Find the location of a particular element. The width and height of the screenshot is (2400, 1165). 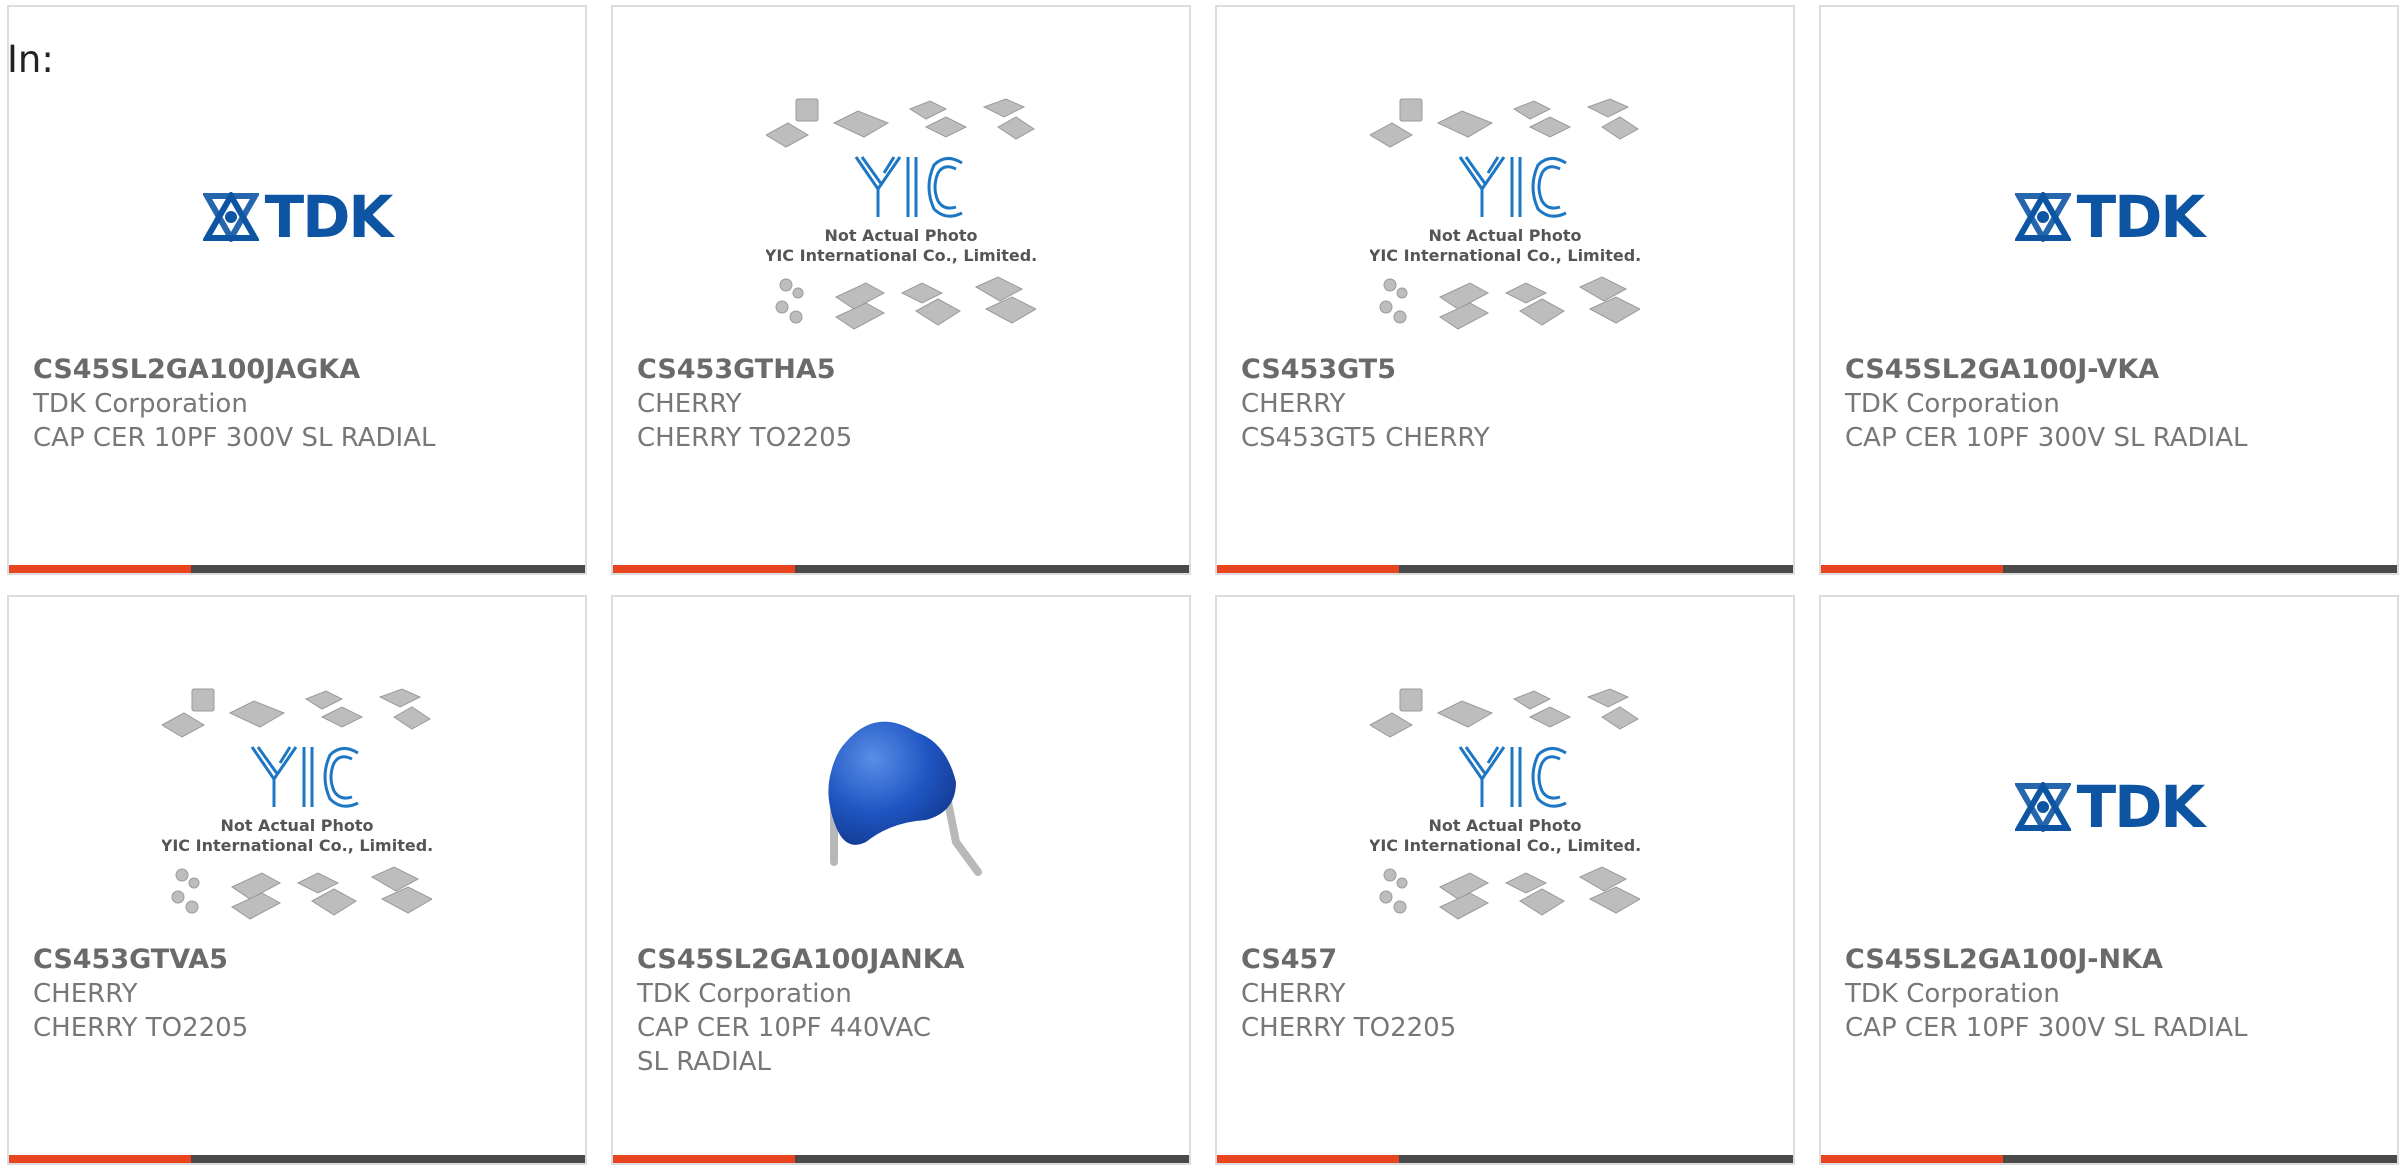

part-number: CS45SL2GA100J-NKA is located at coordinates (2050, 960).